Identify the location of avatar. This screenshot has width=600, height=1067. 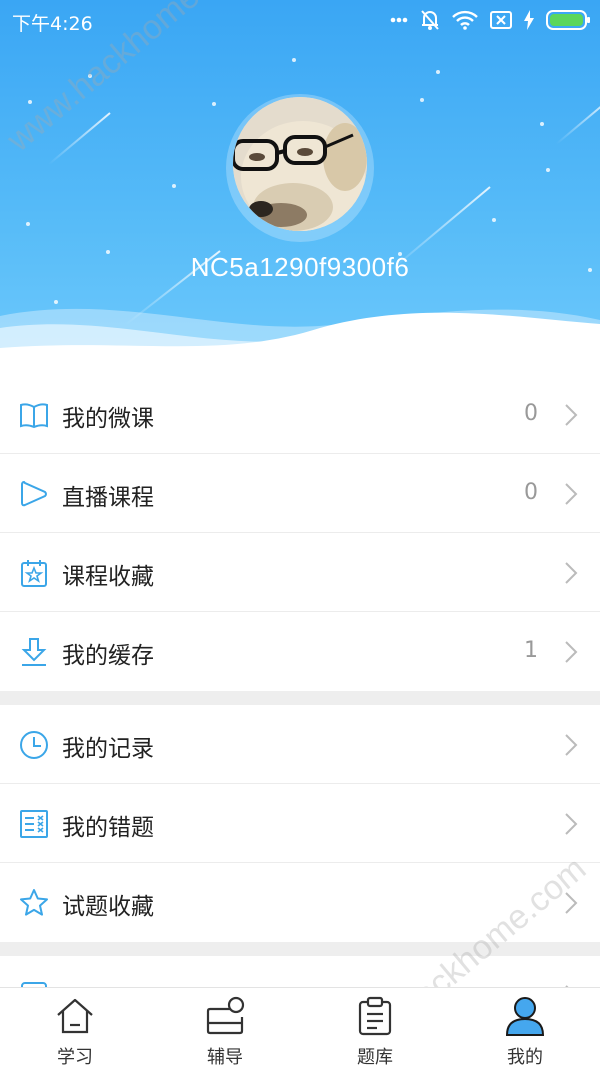
(300, 164).